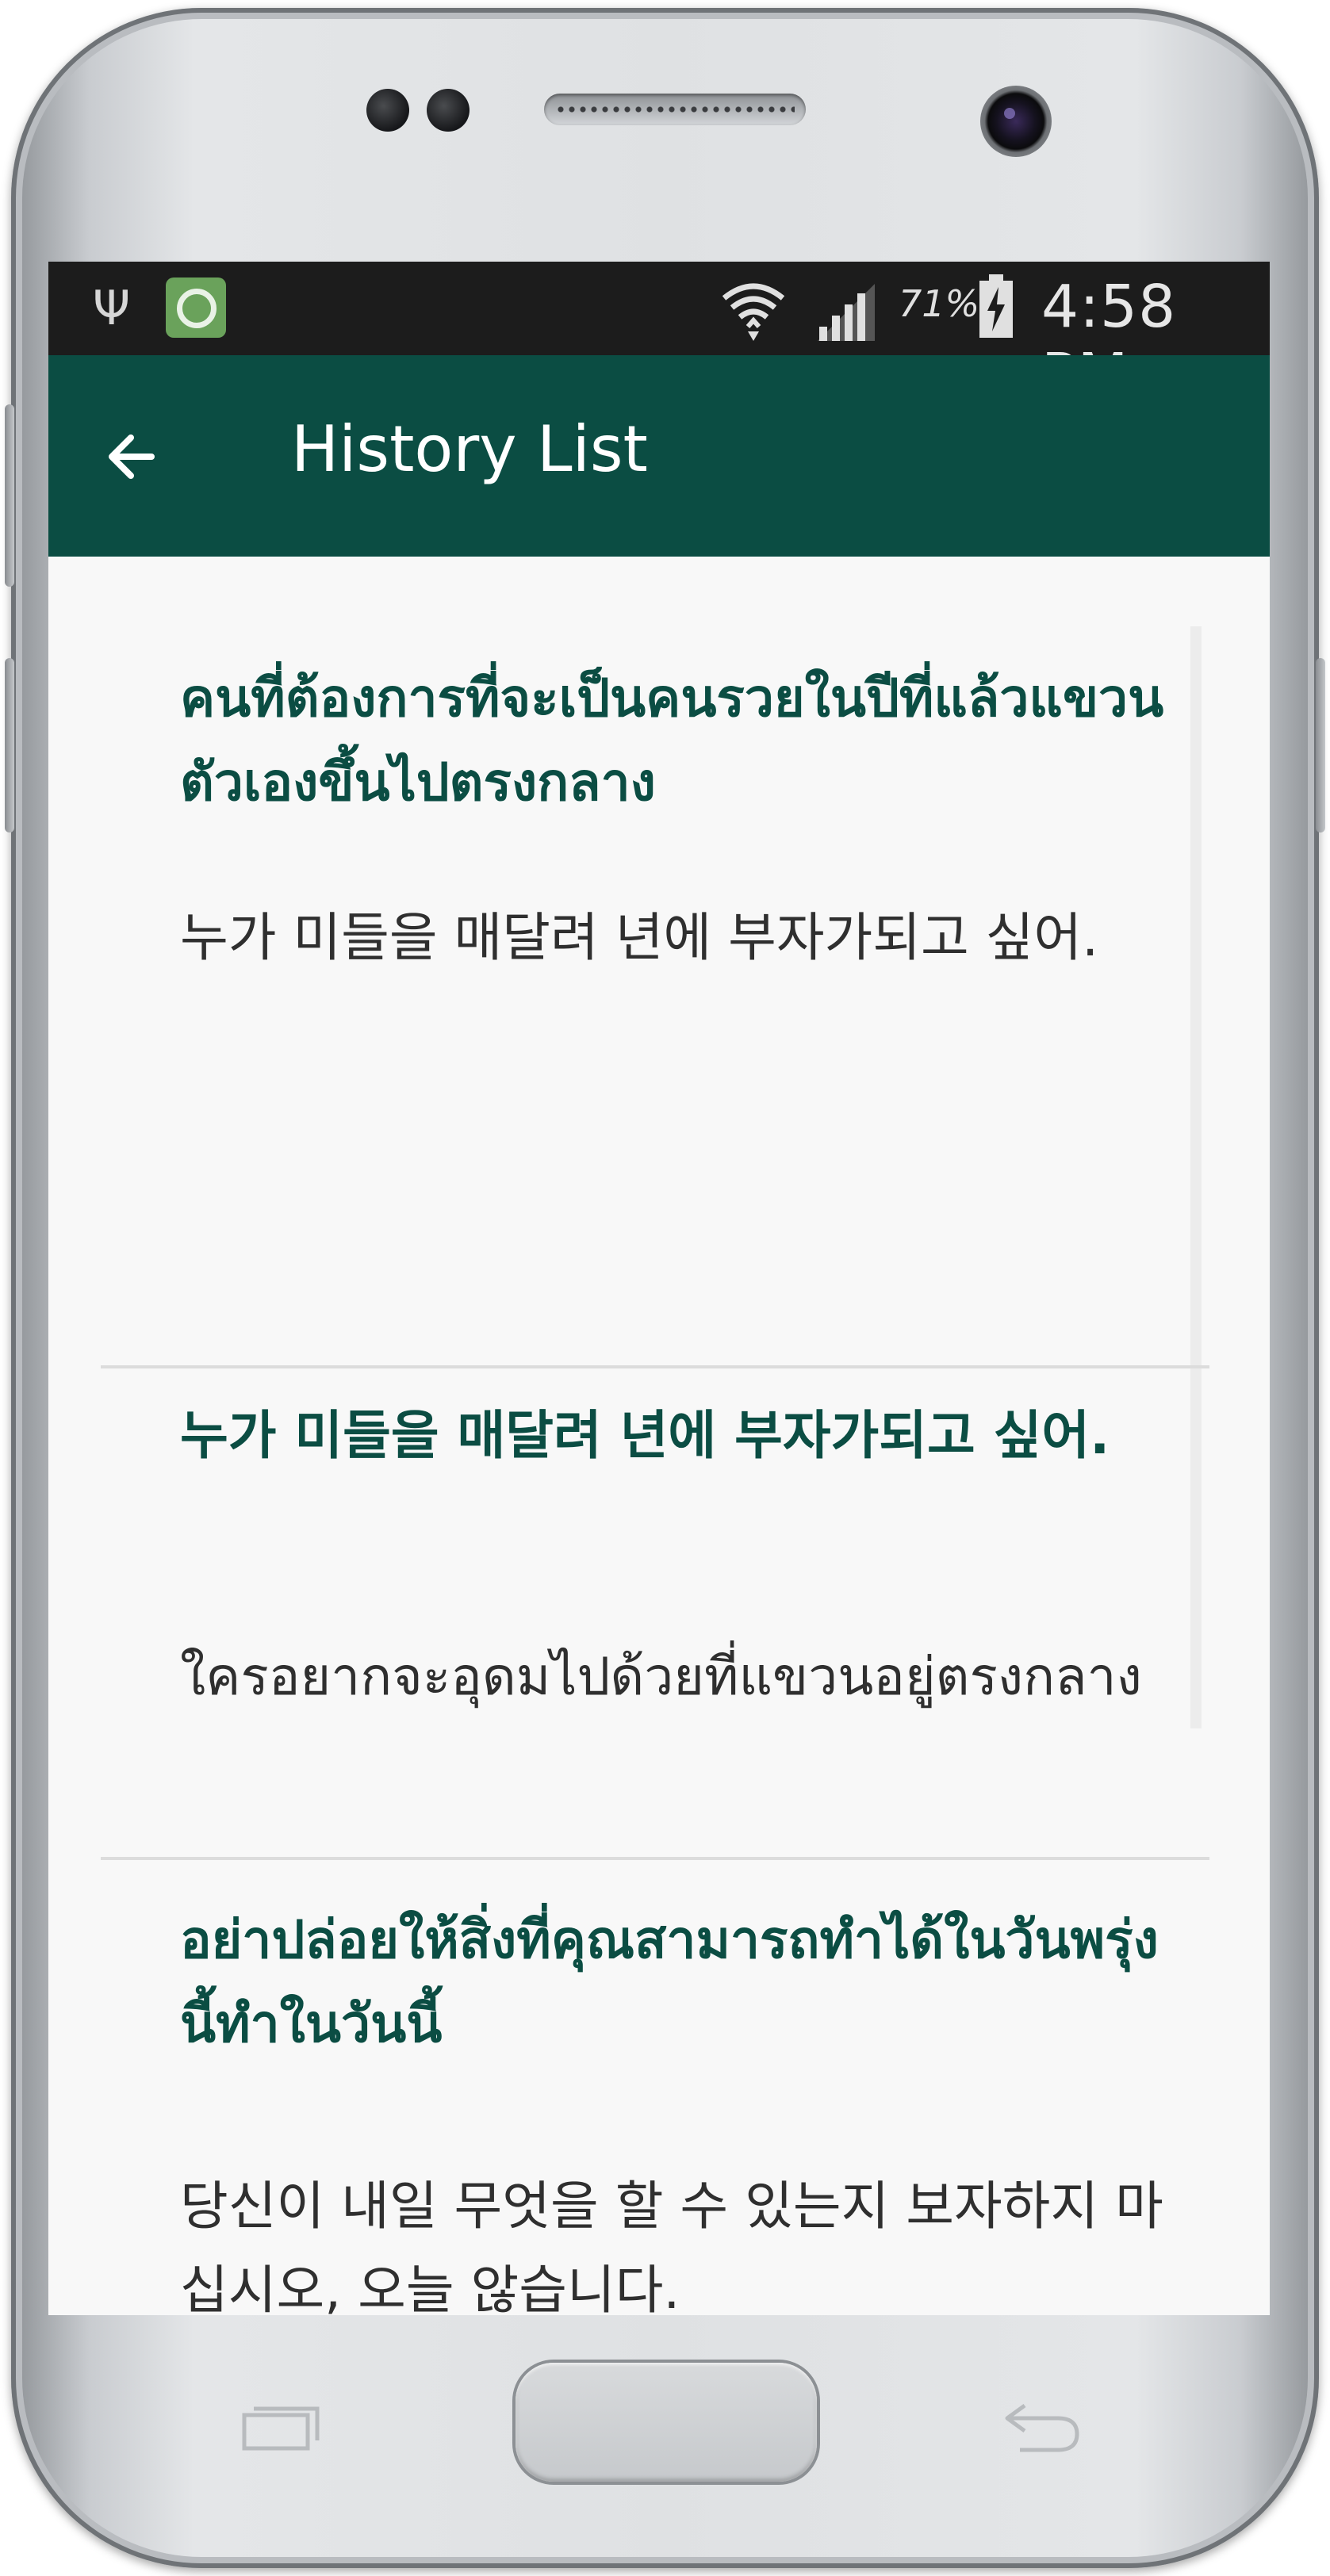  What do you see at coordinates (469, 449) in the screenshot?
I see `page-title: History List` at bounding box center [469, 449].